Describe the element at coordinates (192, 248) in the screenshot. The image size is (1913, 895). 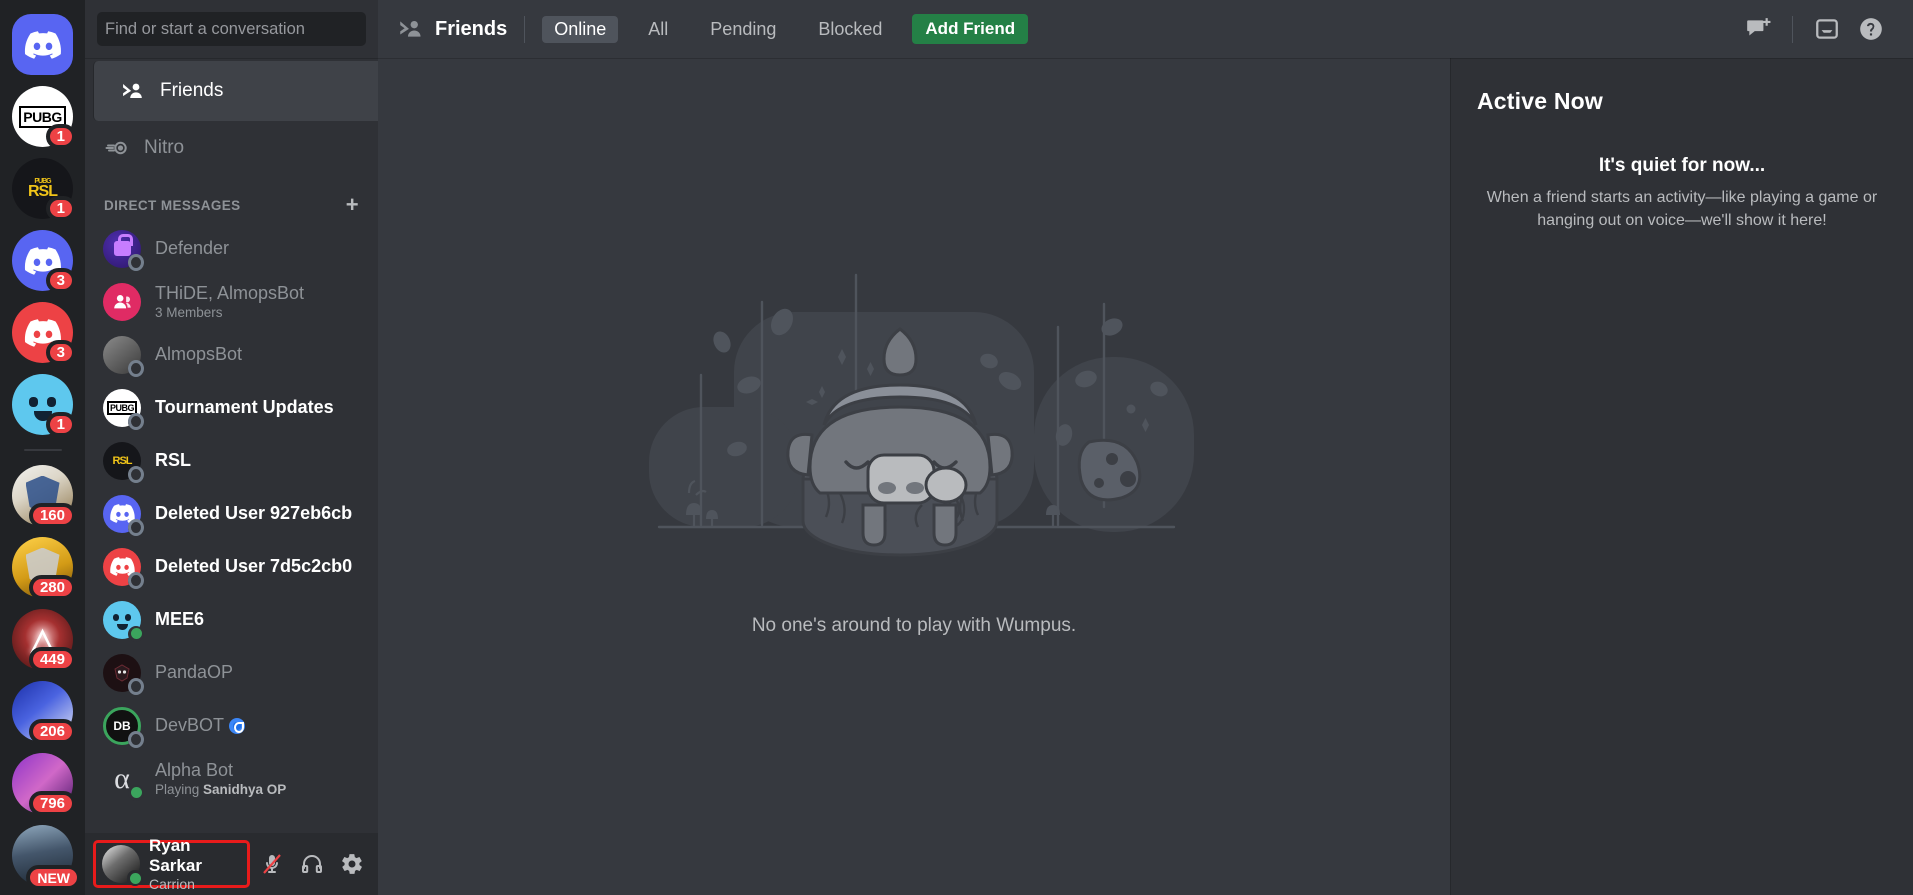
I see `list-item-name: Defender` at that location.